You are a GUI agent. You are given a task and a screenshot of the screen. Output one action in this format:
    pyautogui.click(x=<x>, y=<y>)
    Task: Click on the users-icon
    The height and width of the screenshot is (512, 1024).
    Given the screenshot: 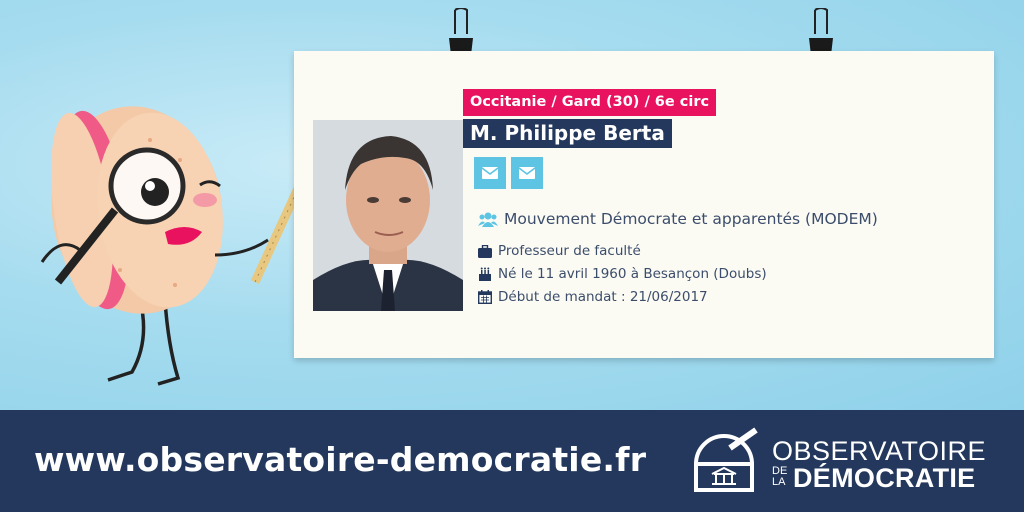 What is the action you would take?
    pyautogui.click(x=488, y=219)
    